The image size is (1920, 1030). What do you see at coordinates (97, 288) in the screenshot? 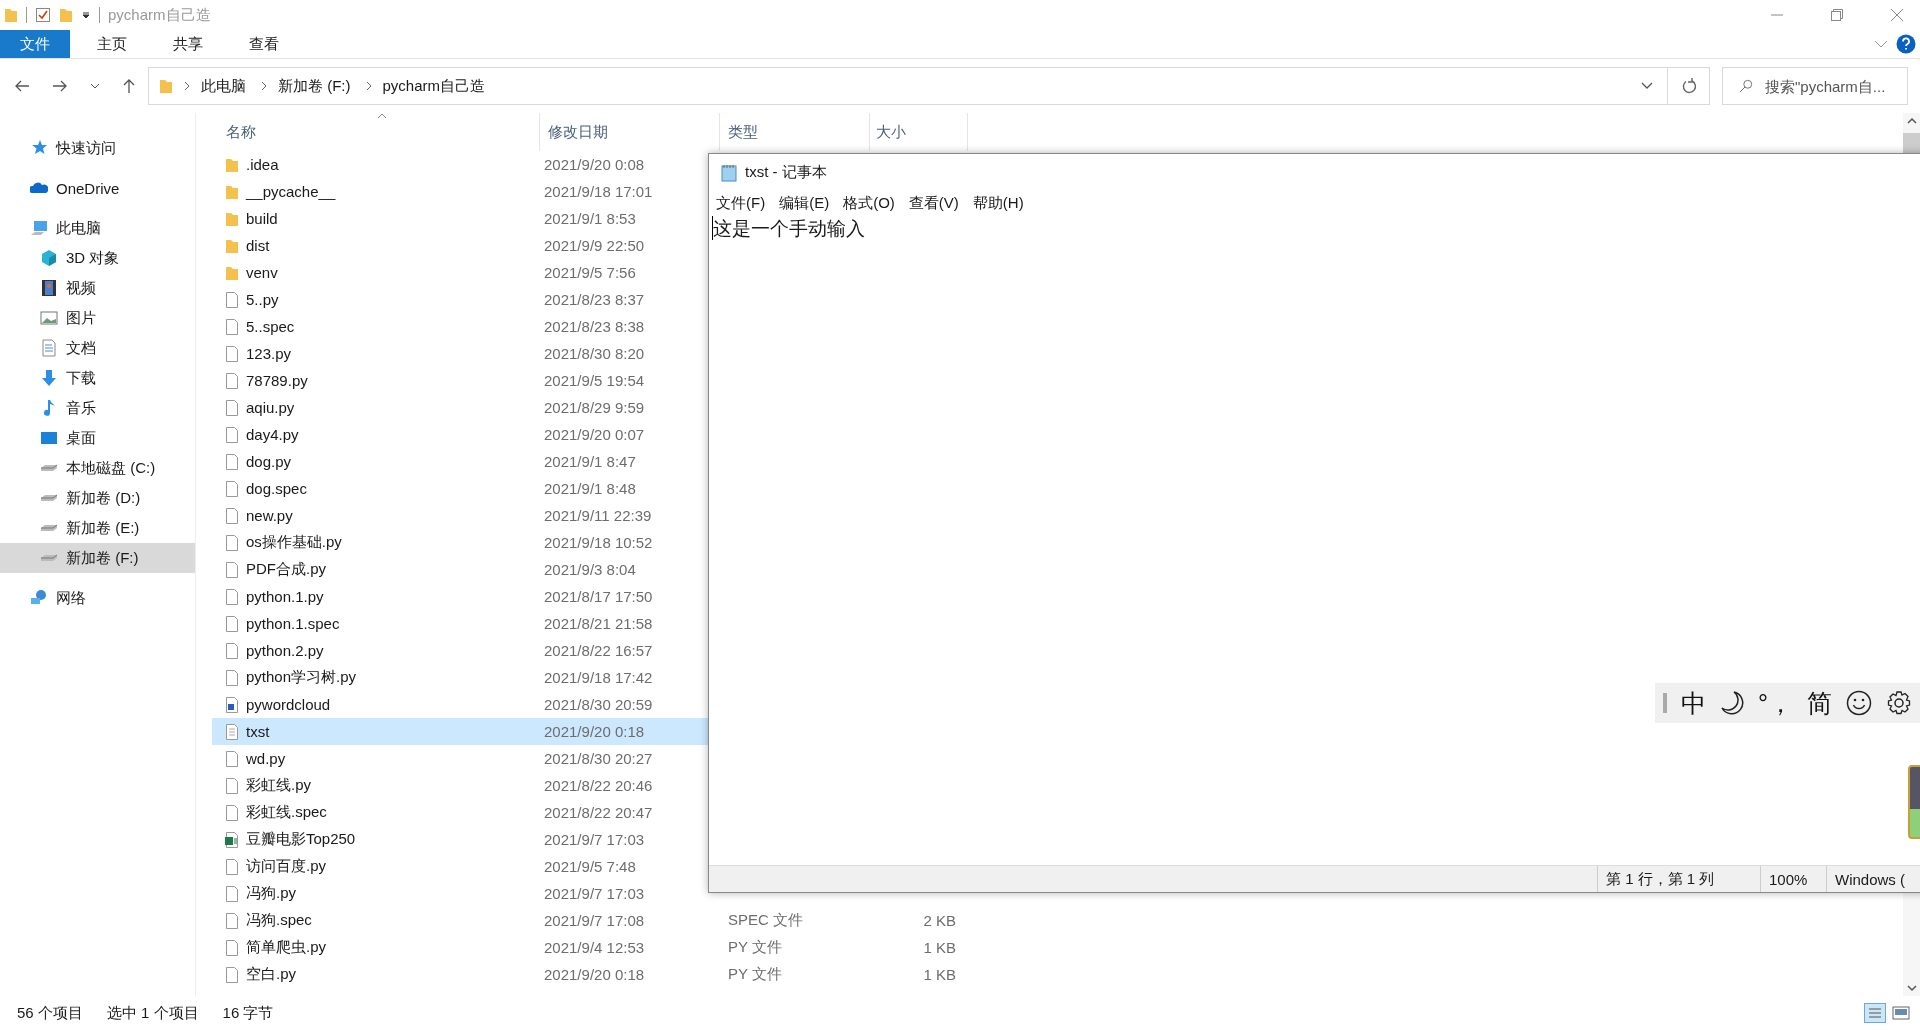
I see `nav-item: 视频` at bounding box center [97, 288].